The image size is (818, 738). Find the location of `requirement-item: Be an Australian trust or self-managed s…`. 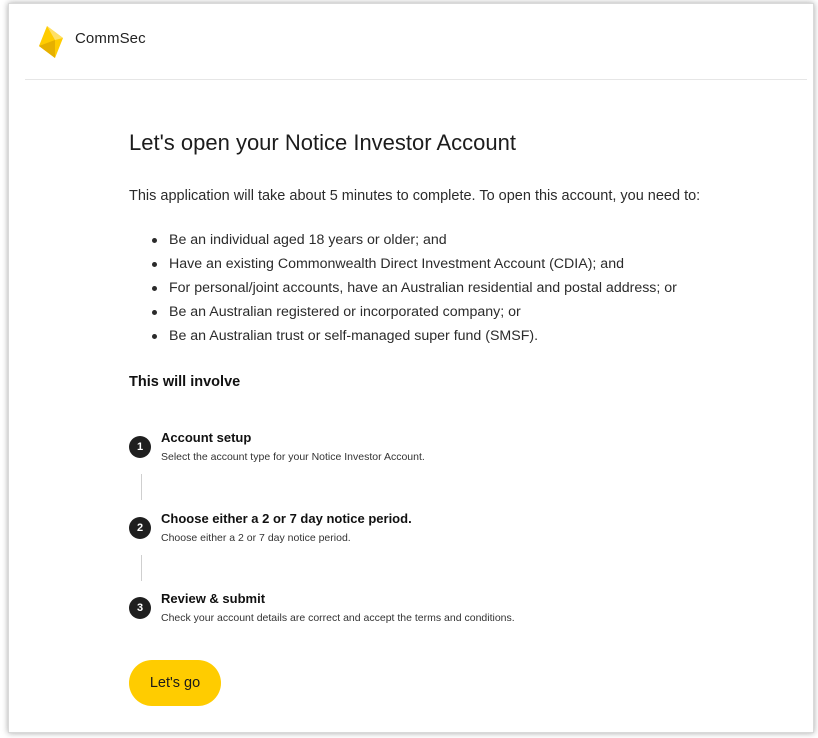

requirement-item: Be an Australian trust or self-managed s… is located at coordinates (413, 336).